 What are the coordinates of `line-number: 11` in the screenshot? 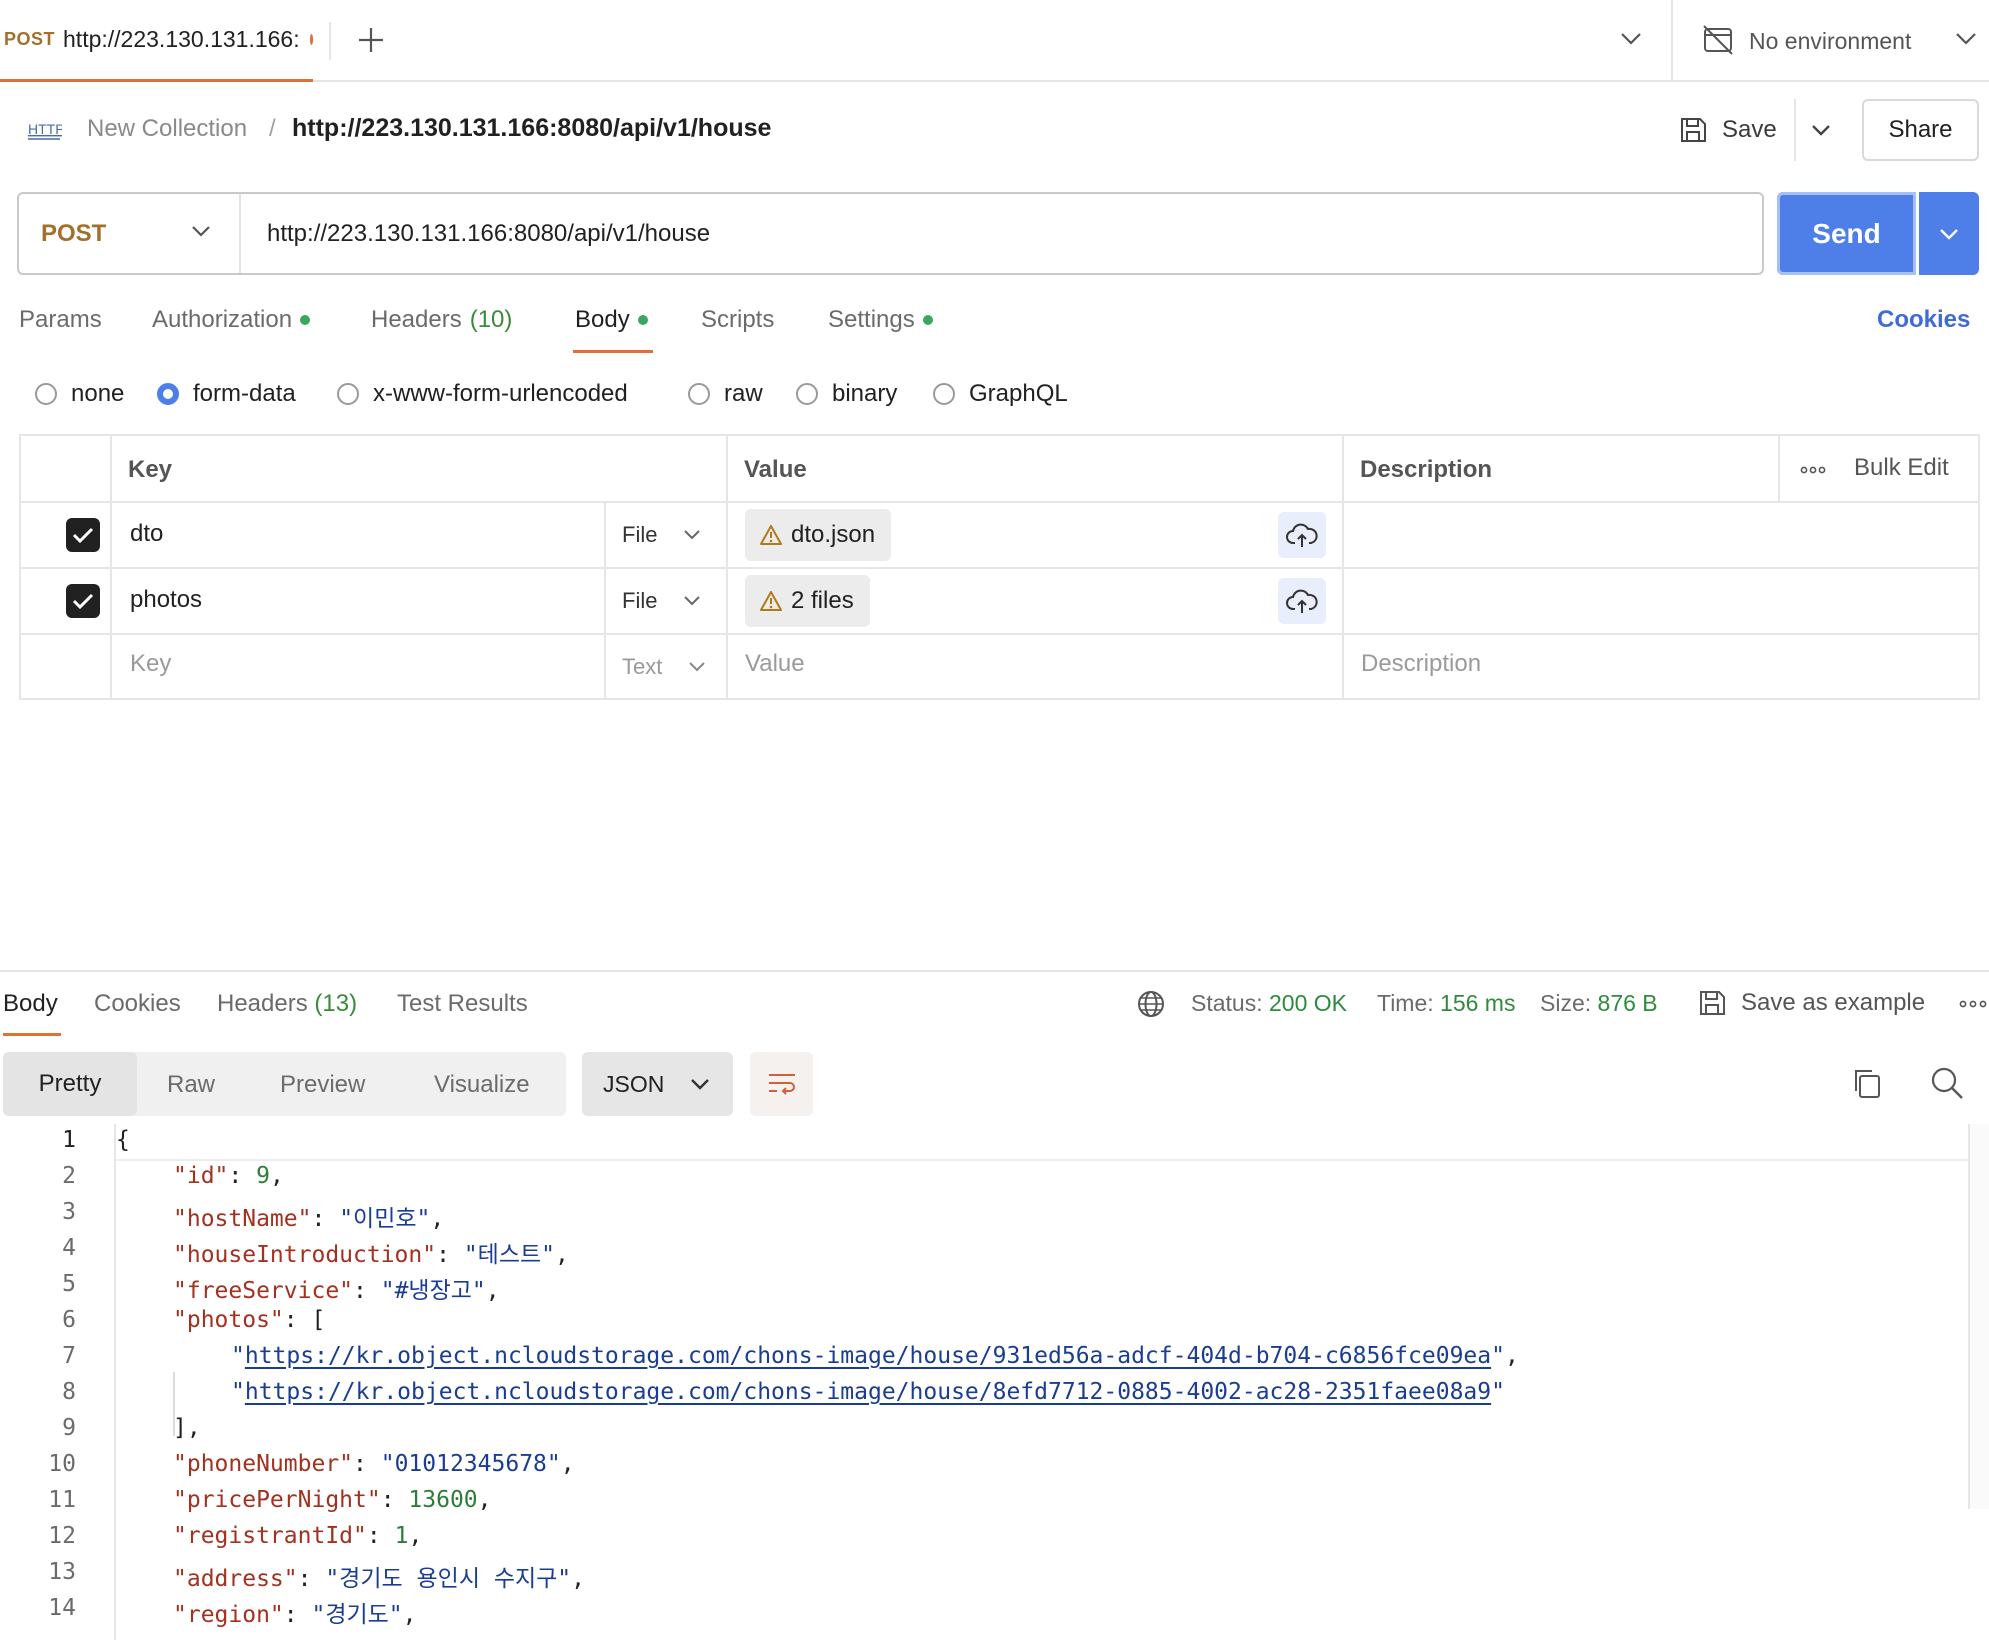 It's located at (62, 1500).